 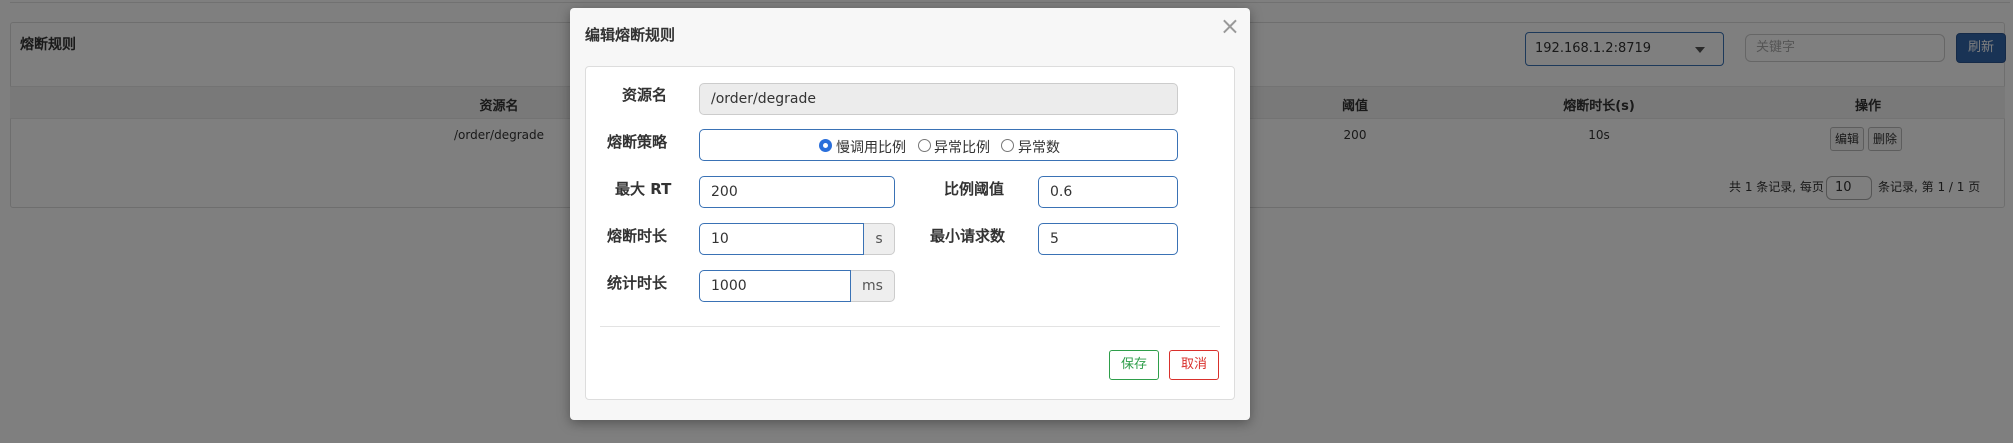 I want to click on duration-unit-addon: s, so click(x=879, y=239).